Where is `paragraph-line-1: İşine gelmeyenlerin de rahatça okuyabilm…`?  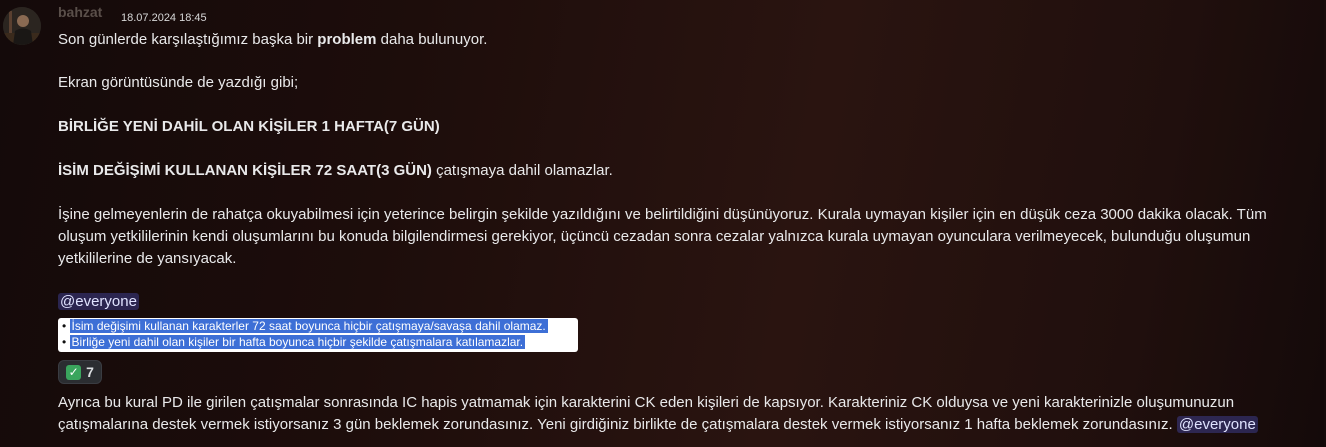
paragraph-line-1: İşine gelmeyenlerin de rahatça okuyabilm… is located at coordinates (662, 214).